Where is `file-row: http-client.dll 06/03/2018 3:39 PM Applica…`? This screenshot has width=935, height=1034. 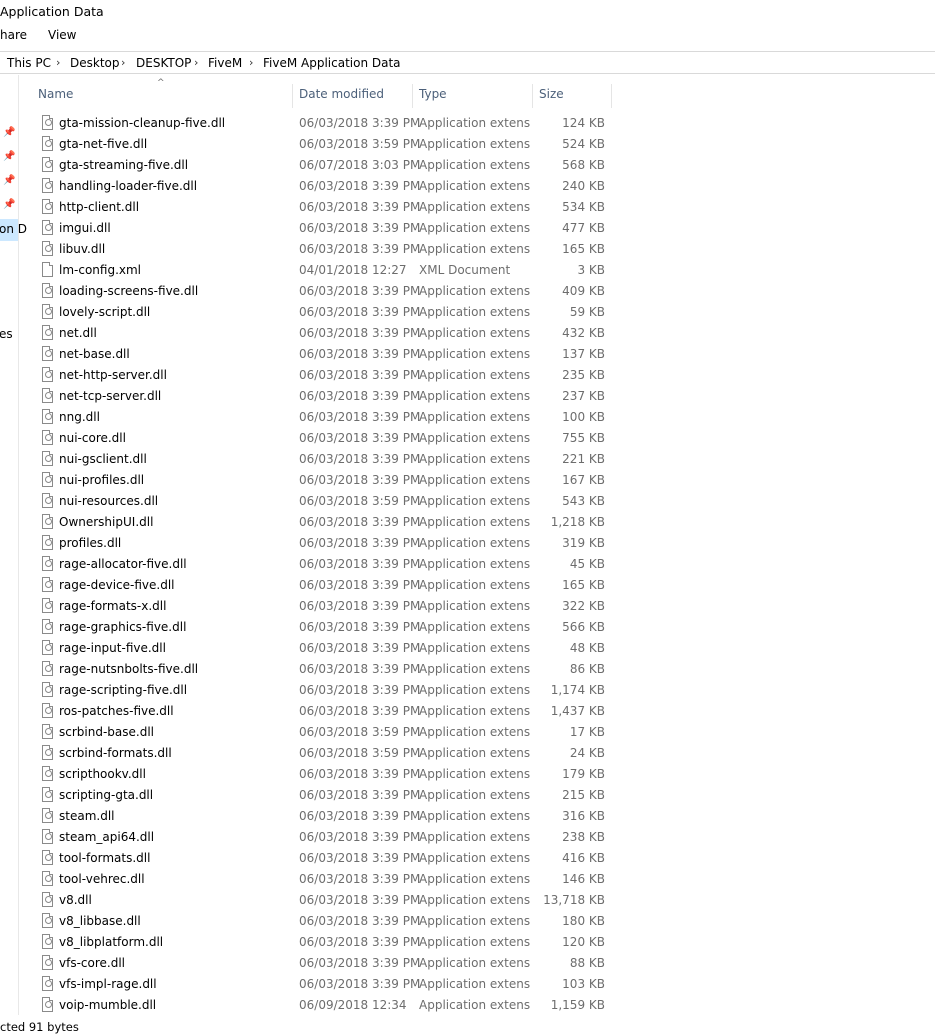
file-row: http-client.dll 06/03/2018 3:39 PM Applica… is located at coordinates (467, 207).